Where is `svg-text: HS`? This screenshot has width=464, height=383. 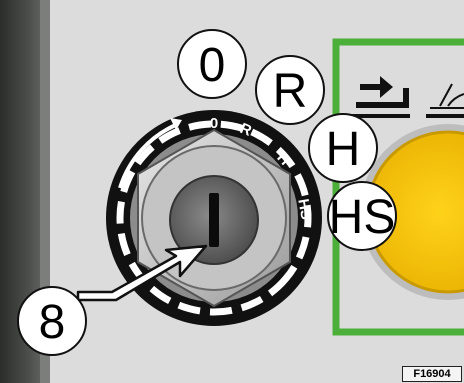 svg-text: HS is located at coordinates (362, 217).